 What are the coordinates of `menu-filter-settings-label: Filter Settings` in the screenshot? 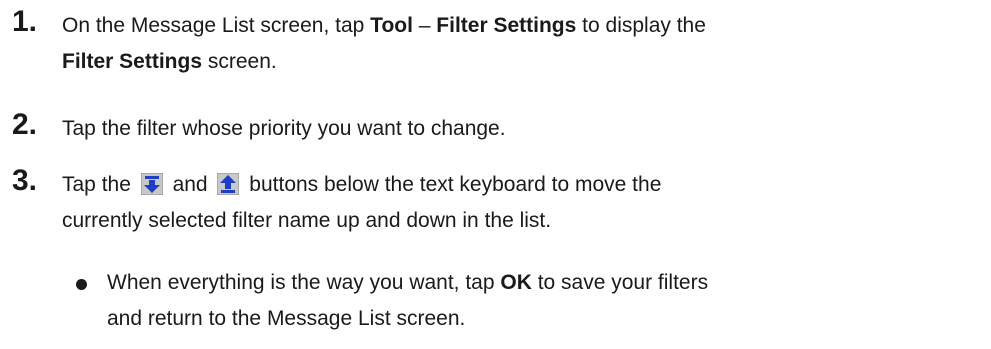 It's located at (506, 25).